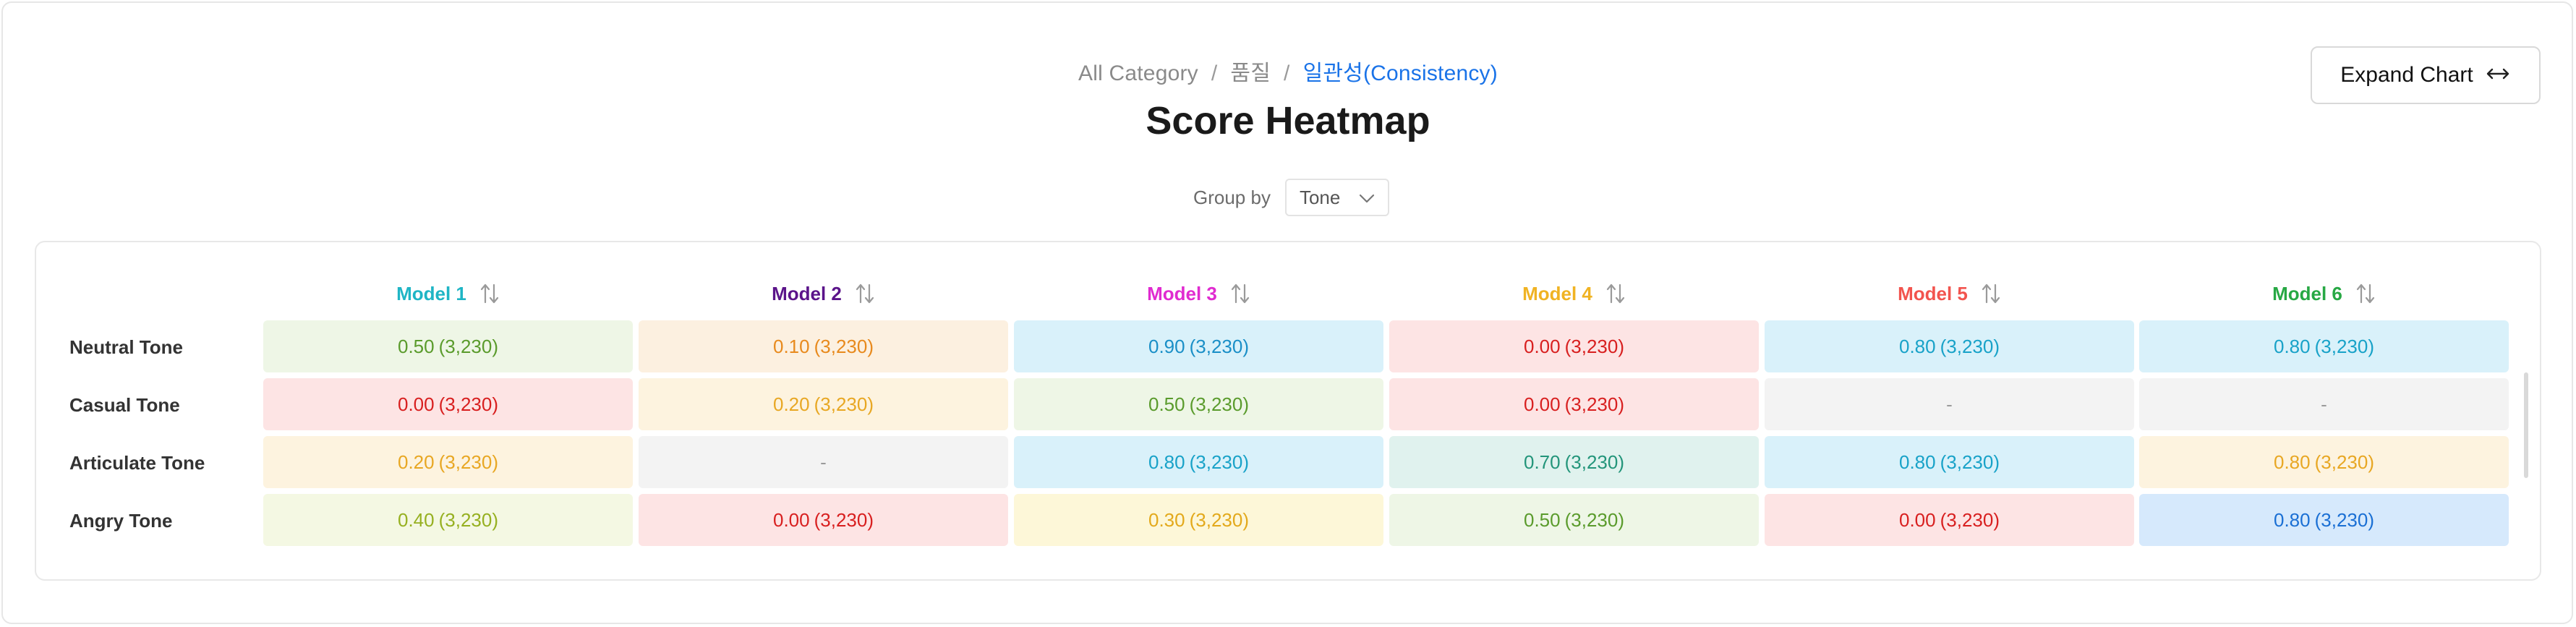 The image size is (2576, 627). I want to click on column-header-model-1: Model 1, so click(448, 294).